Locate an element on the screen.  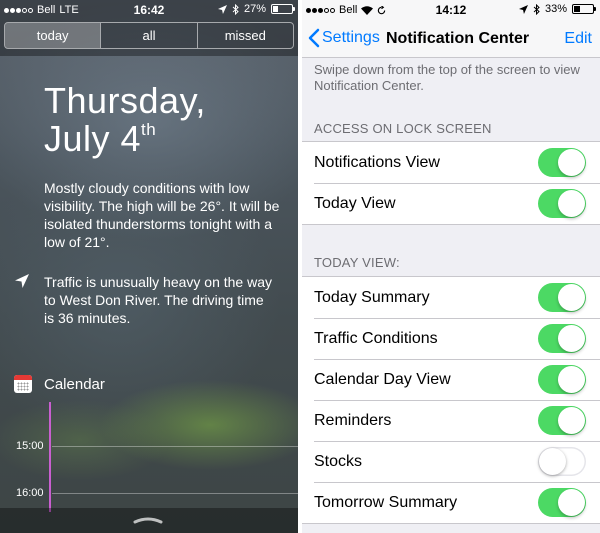
status-indicators: 33% is located at coordinates (557, 9).